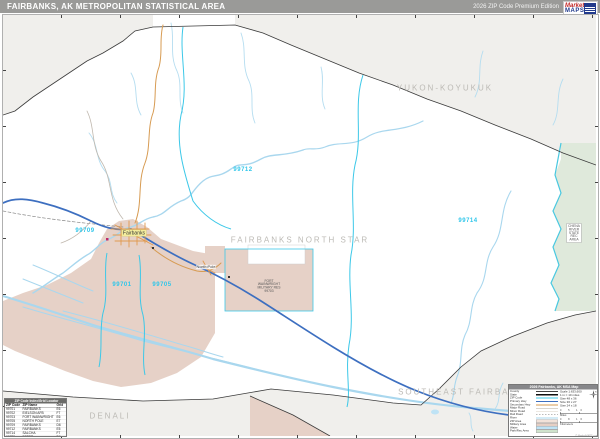  What do you see at coordinates (11, 421) in the screenshot?
I see `zip-index-cell: 99705` at bounding box center [11, 421].